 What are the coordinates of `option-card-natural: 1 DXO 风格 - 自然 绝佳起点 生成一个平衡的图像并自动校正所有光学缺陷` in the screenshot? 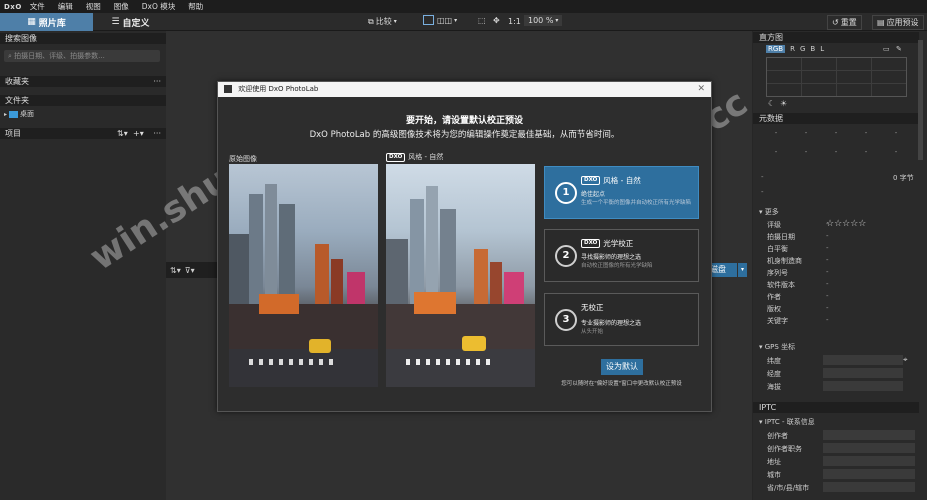 It's located at (621, 192).